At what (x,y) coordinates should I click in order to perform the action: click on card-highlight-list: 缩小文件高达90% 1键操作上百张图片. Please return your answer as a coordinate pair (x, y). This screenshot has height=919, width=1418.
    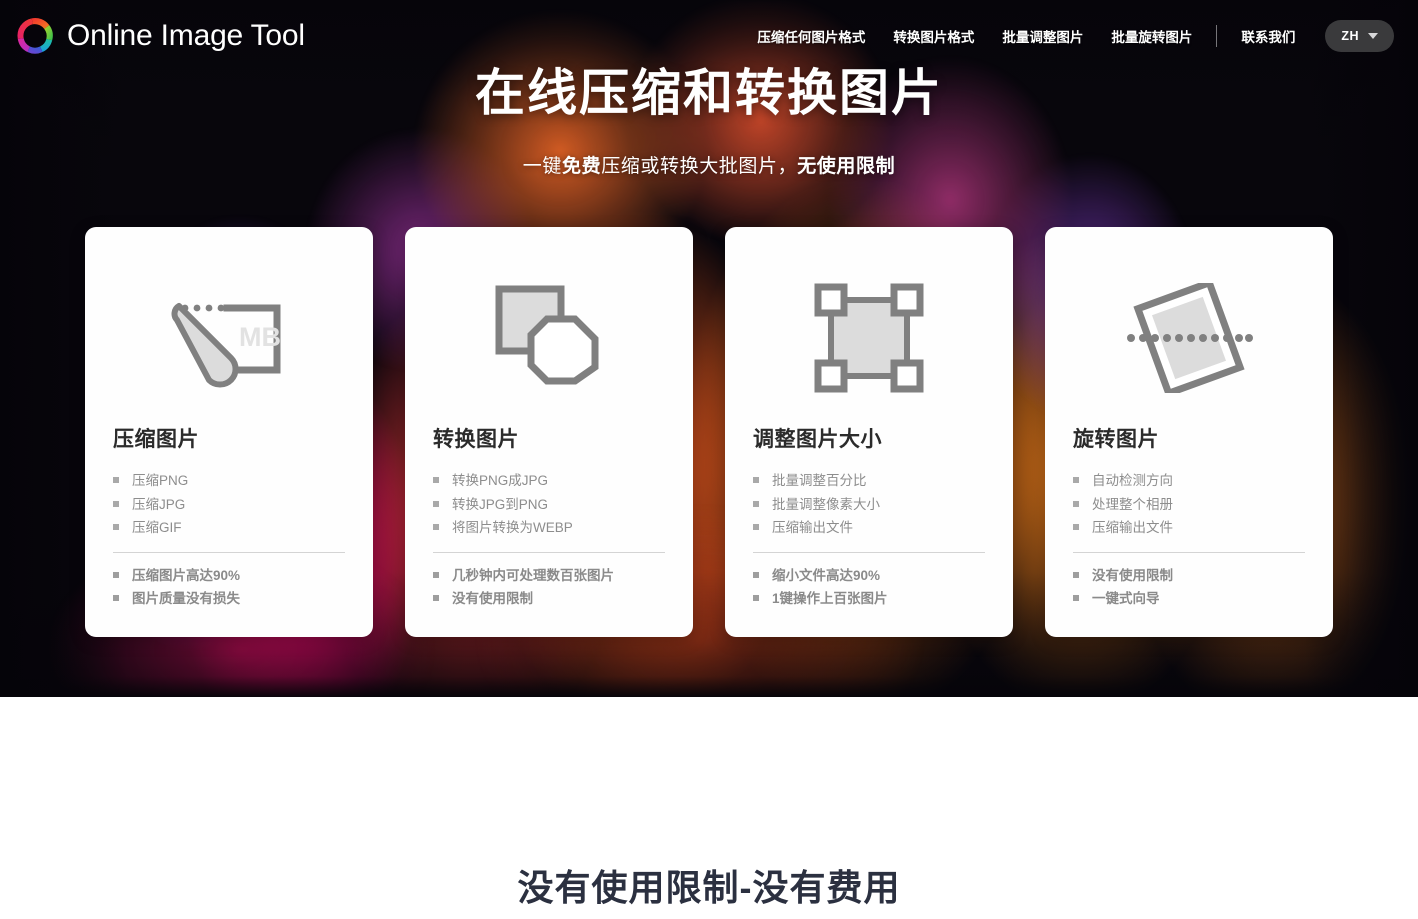
    Looking at the image, I should click on (869, 587).